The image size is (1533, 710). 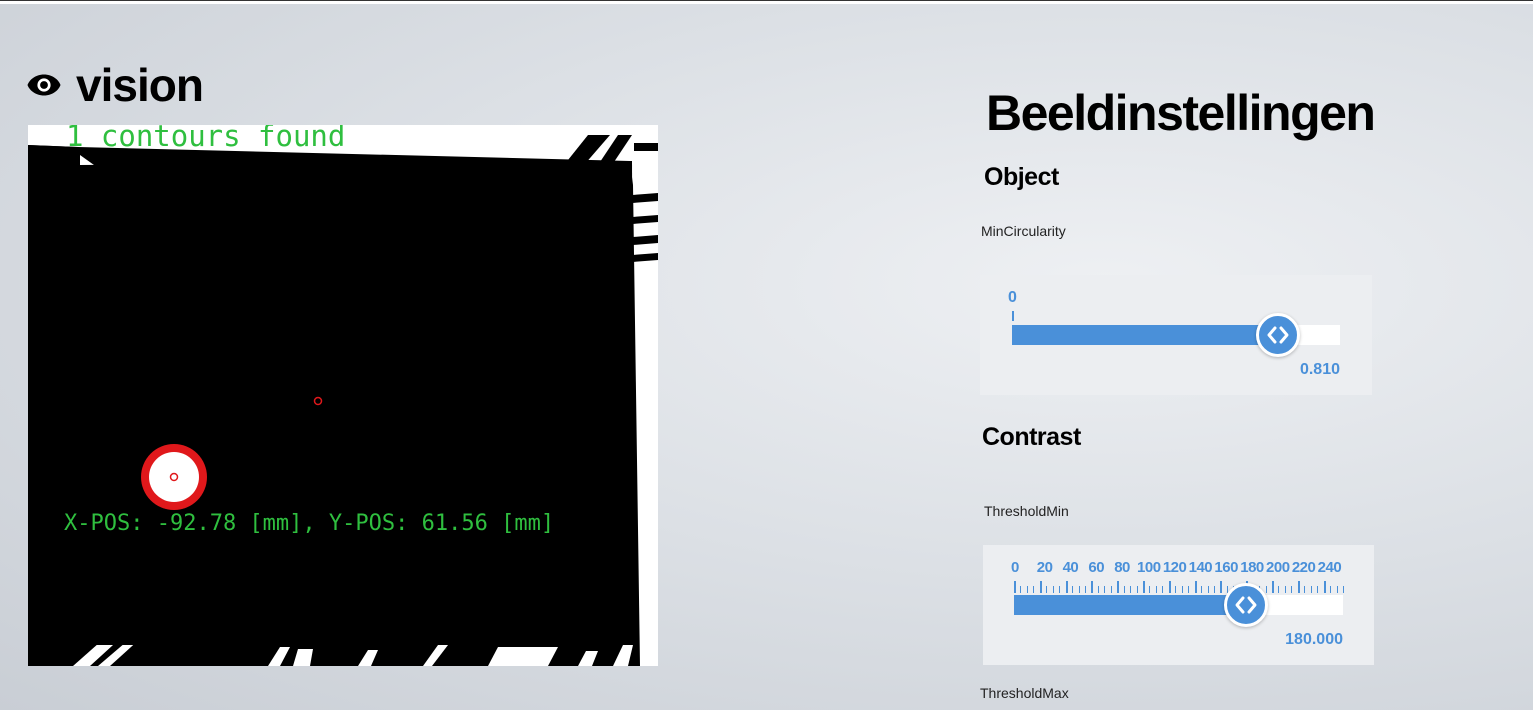 I want to click on thresholdmin-tick-label: 120, so click(x=1174, y=567).